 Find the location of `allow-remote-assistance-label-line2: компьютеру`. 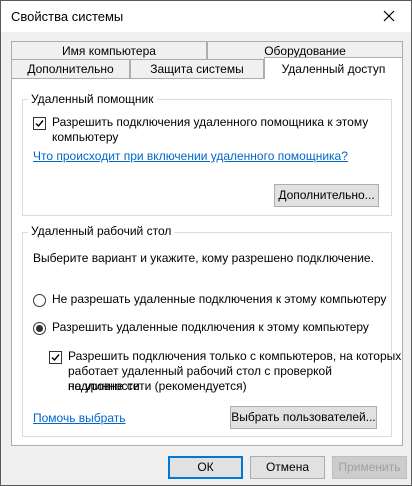

allow-remote-assistance-label-line2: компьютеру is located at coordinates (85, 137).